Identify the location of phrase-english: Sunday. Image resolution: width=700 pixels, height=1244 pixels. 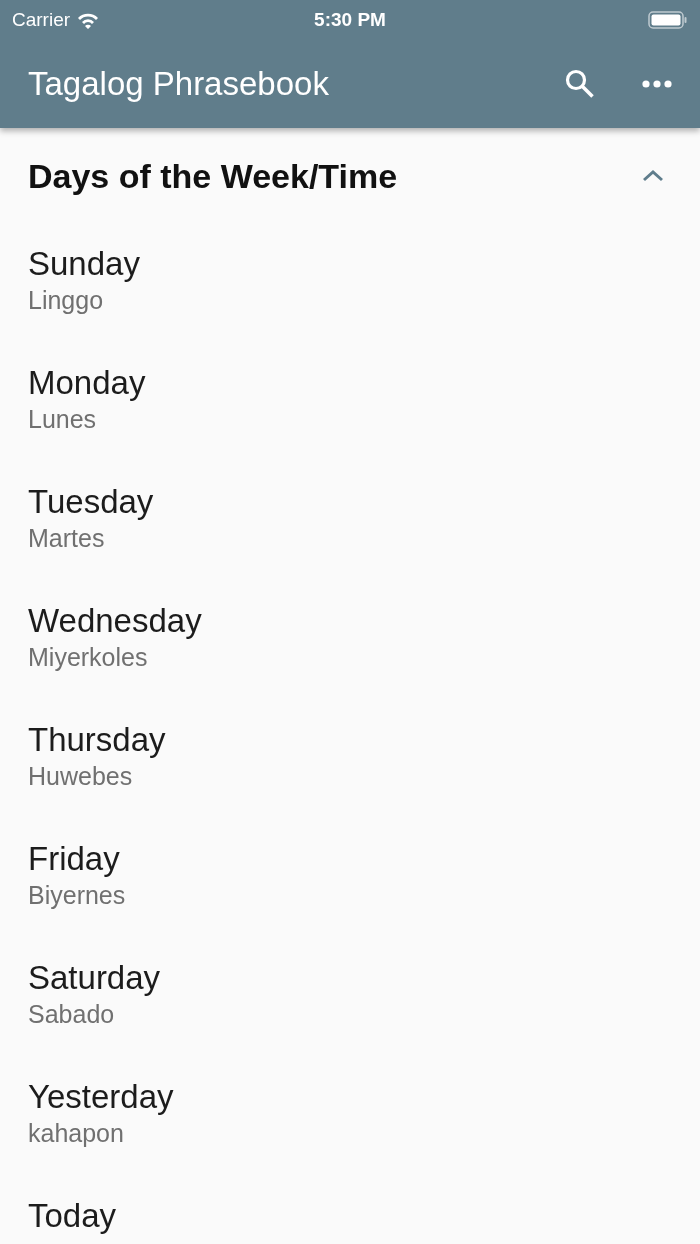
(84, 264).